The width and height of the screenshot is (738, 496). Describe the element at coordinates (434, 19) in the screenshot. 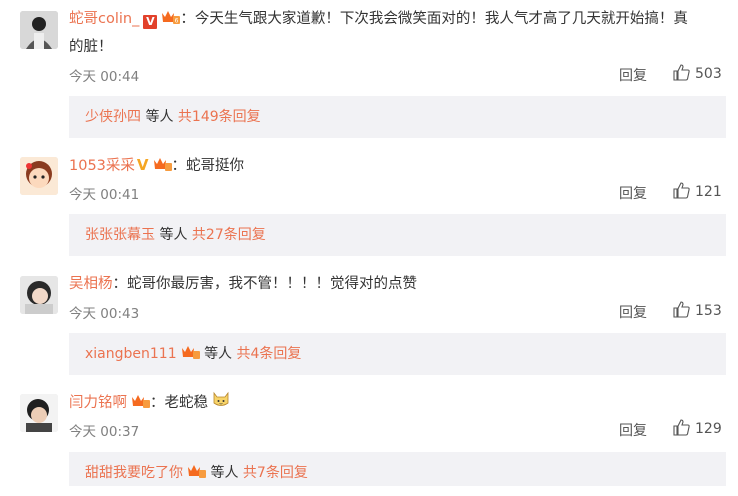

I see `comment-body: ：今天生气跟大家道歉！下次我会微笑面对的！我人气才高了几天就开始搞！真` at that location.